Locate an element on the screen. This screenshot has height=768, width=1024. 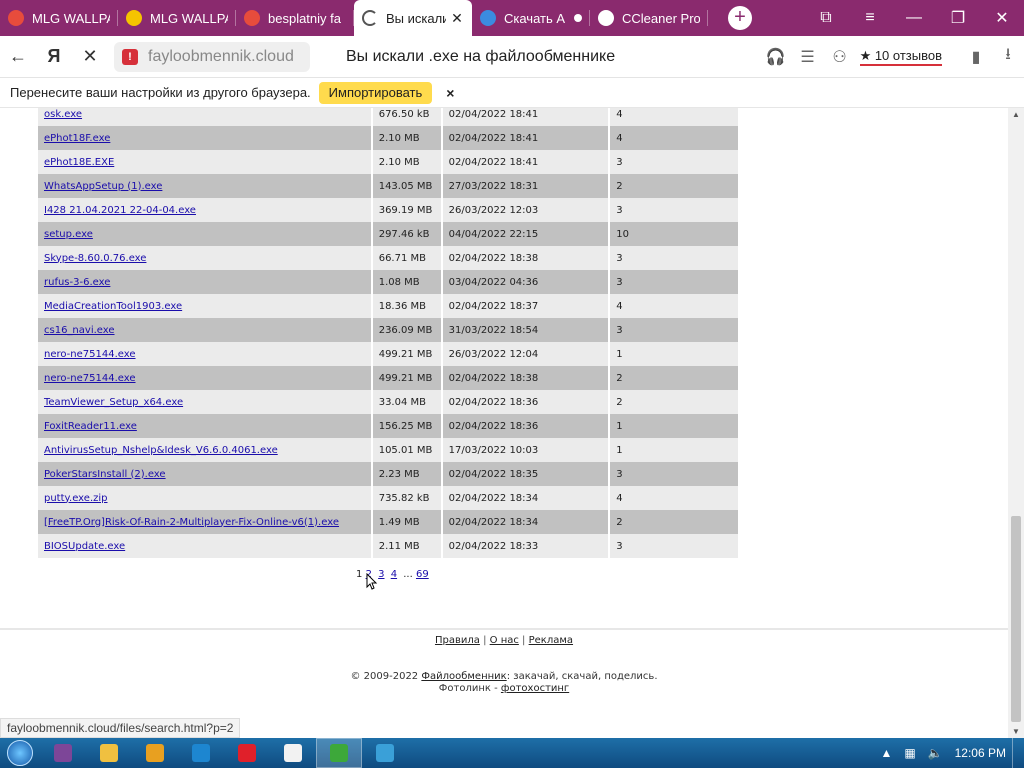
tray-expand-icon: ▲ is located at coordinates (886, 753).